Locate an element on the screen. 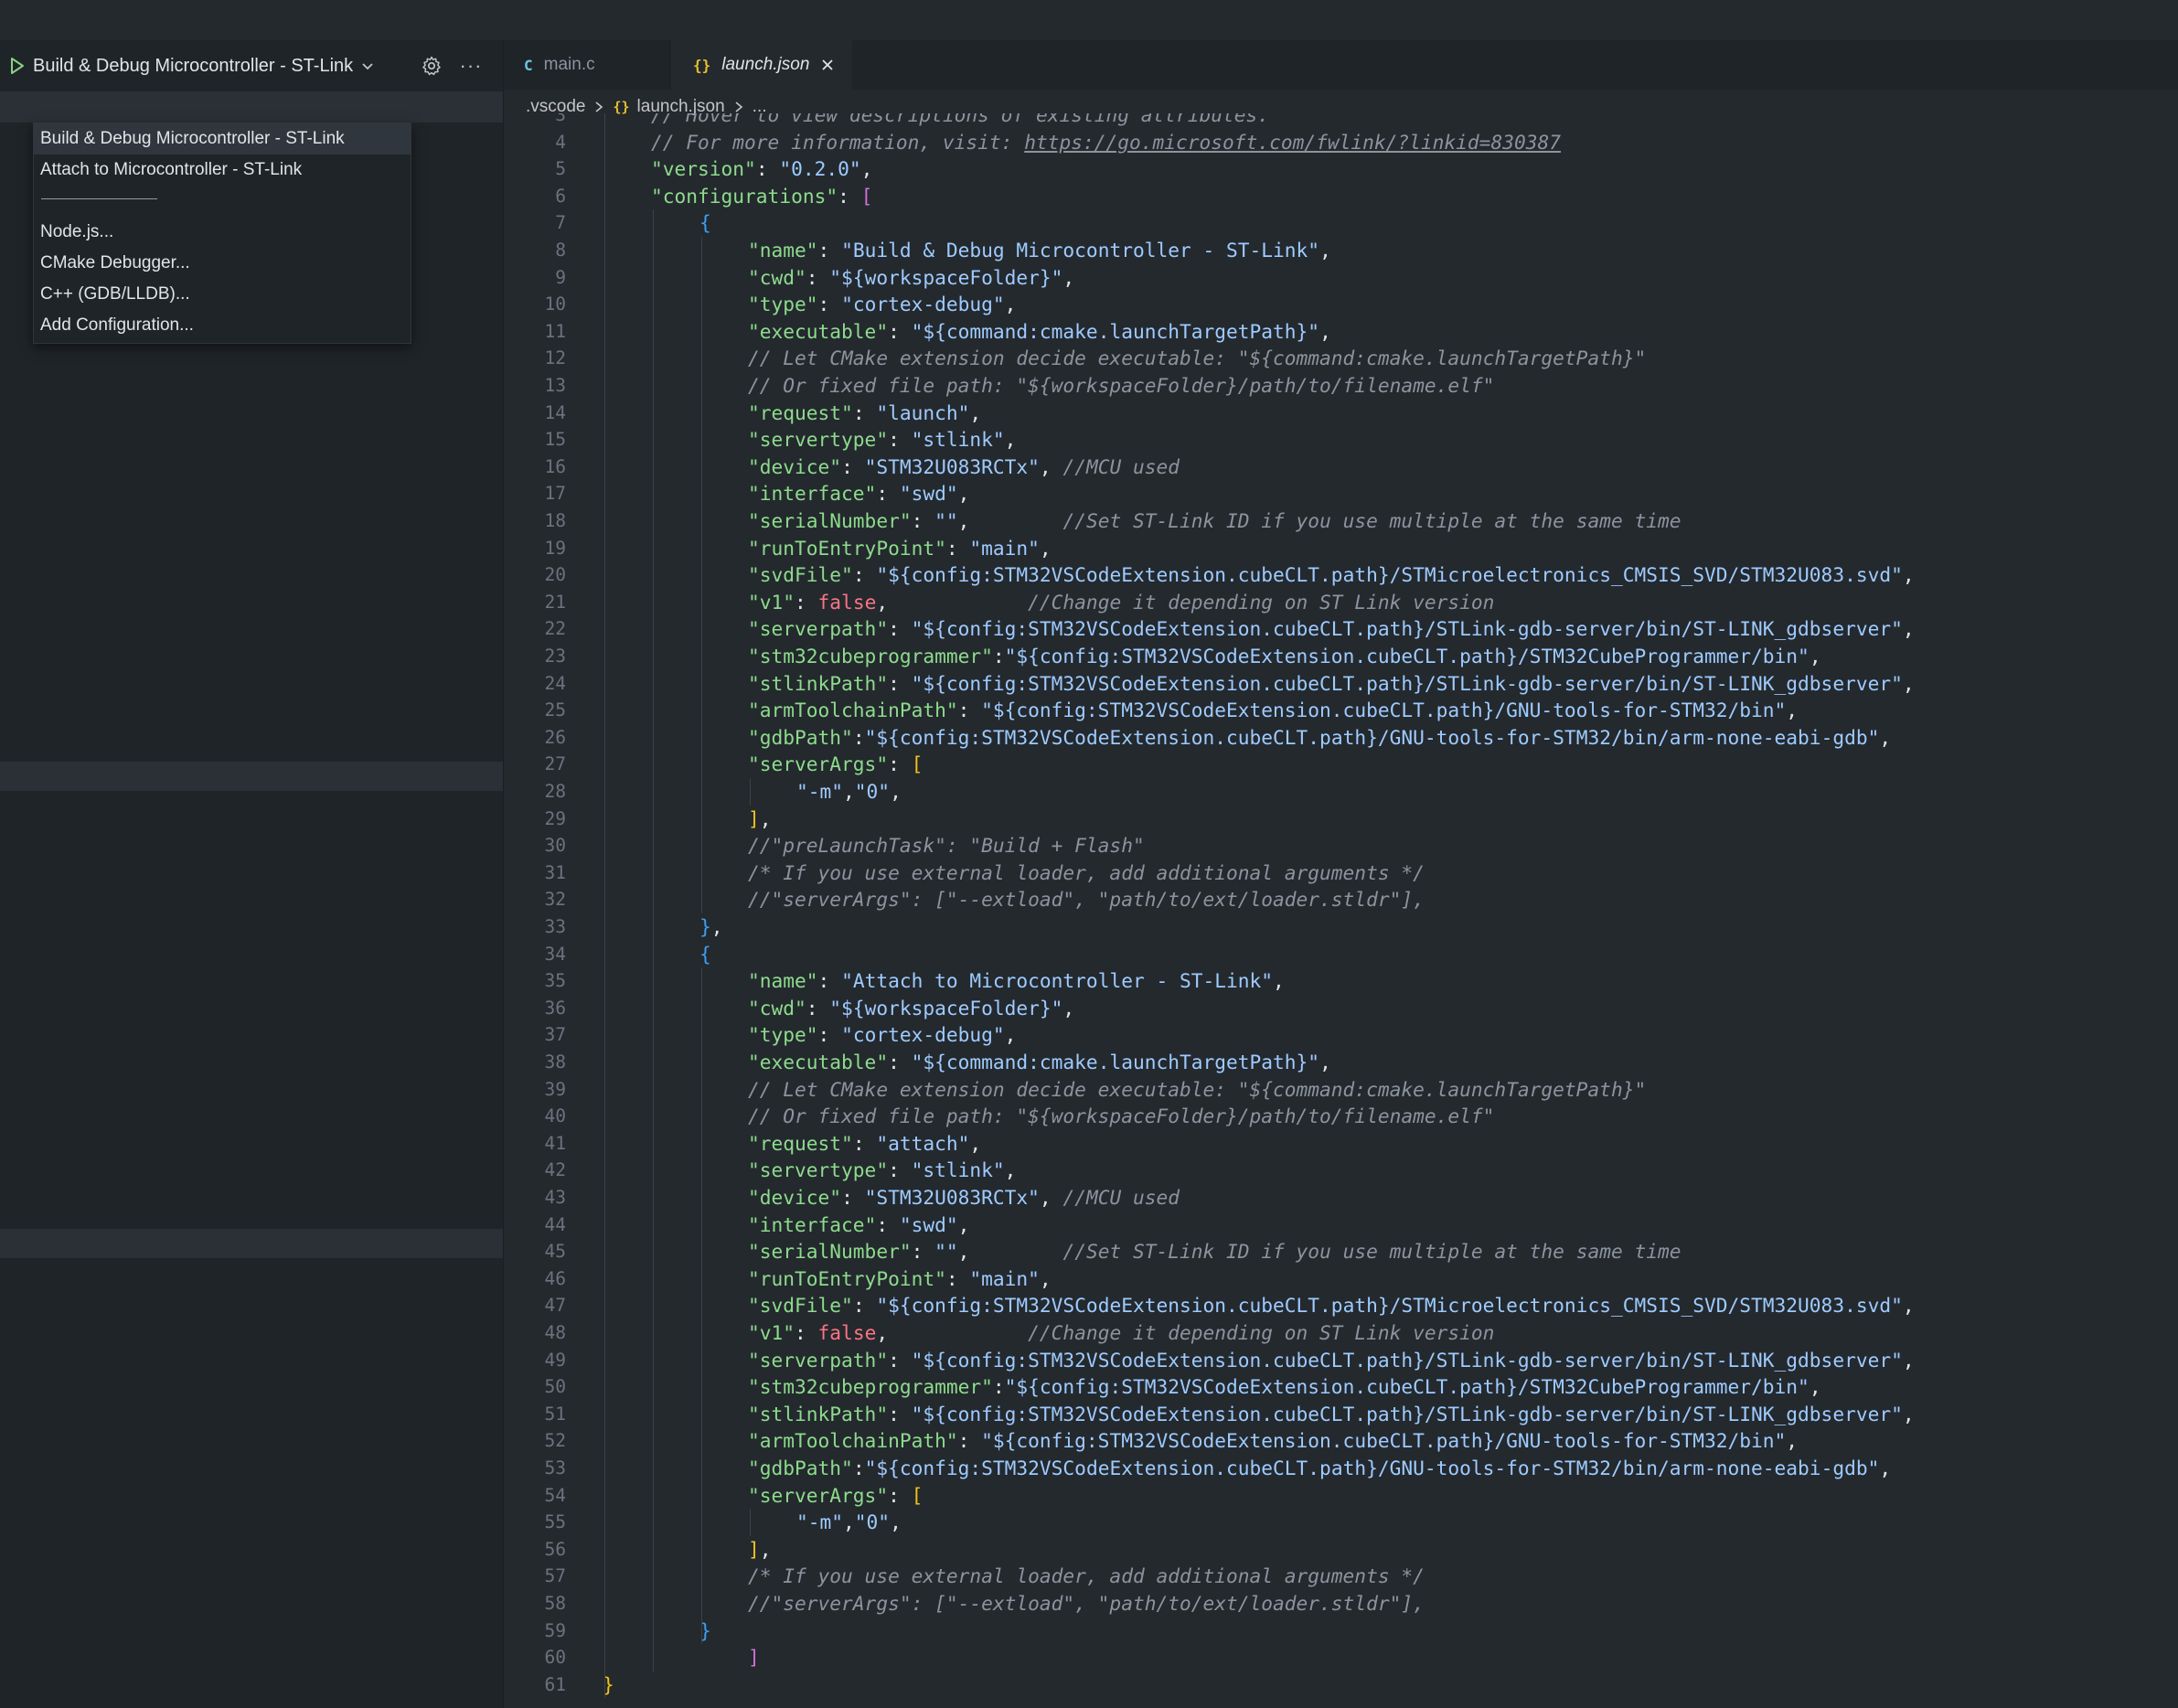 This screenshot has height=1708, width=2178. code-token: "stlinkPath" is located at coordinates (819, 683).